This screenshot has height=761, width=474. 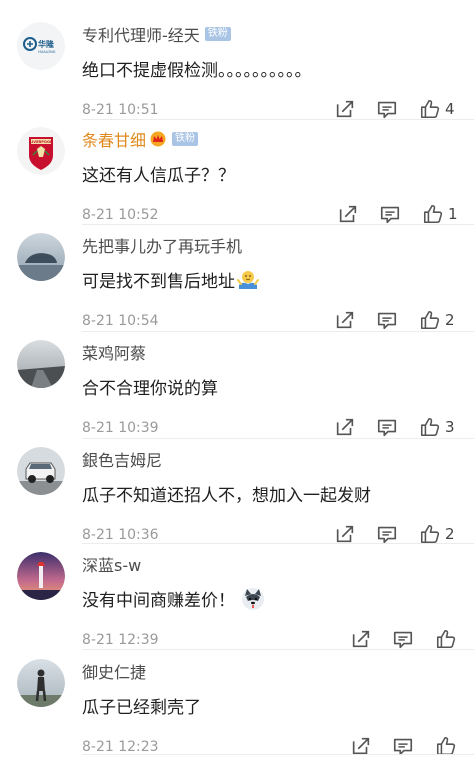 I want to click on avatar-logo-subtext: HUALONG, so click(x=47, y=52).